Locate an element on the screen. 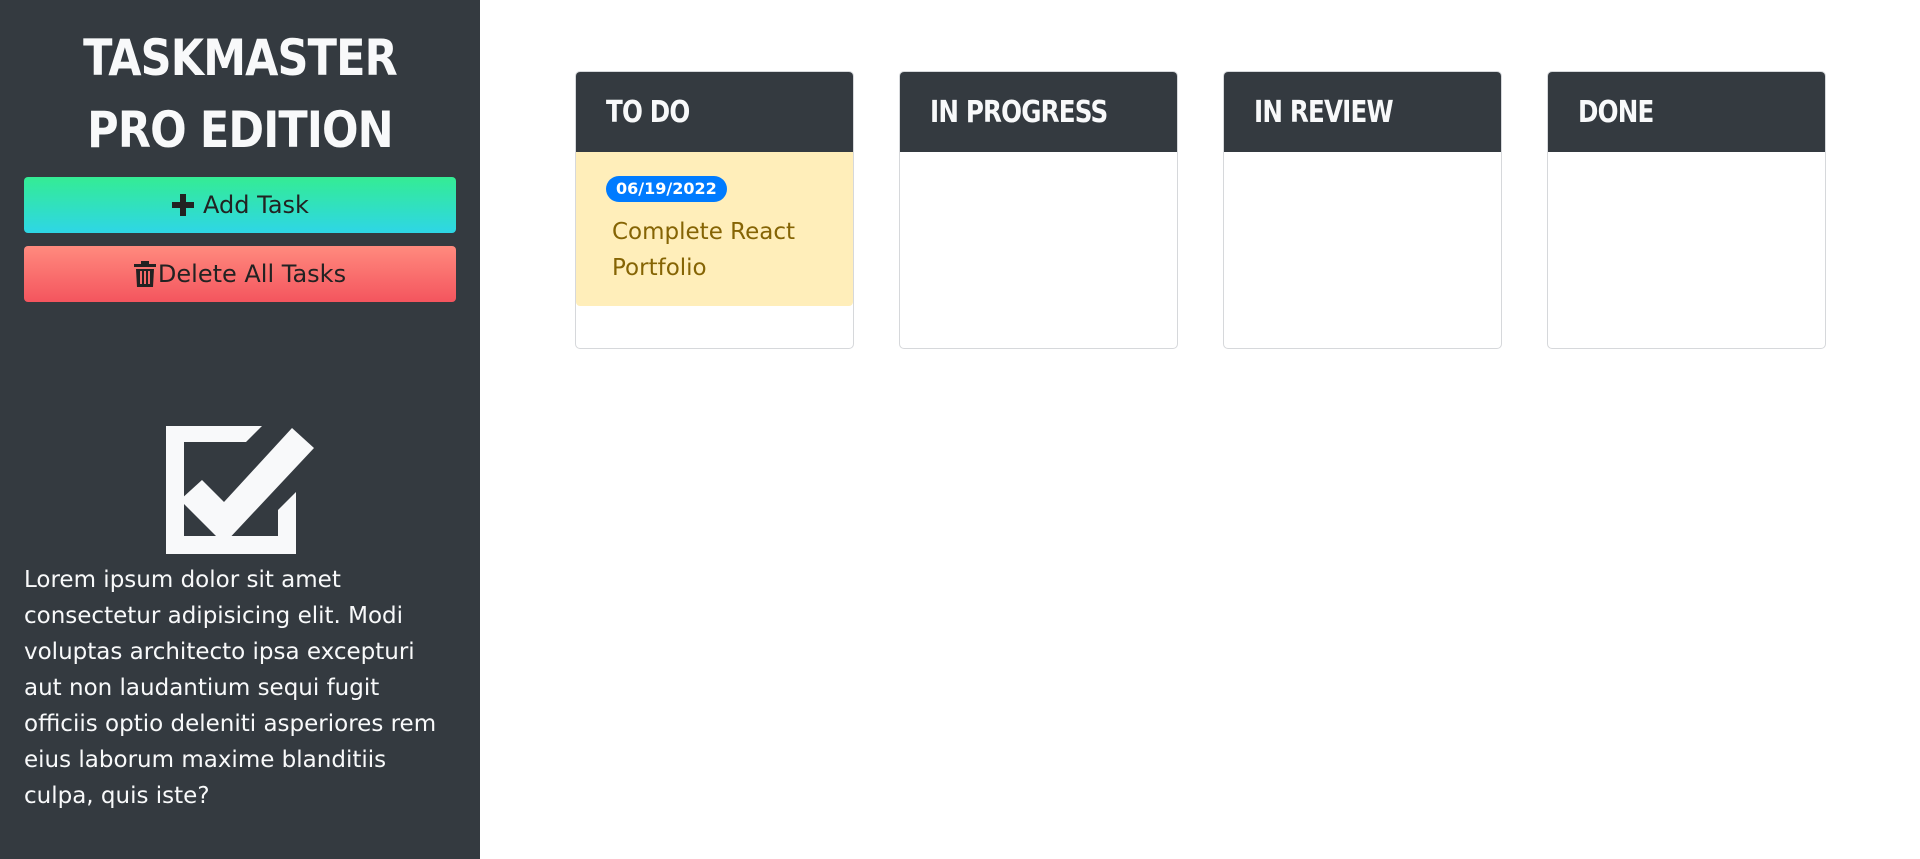 Image resolution: width=1920 pixels, height=859 pixels. task-card: 06/19/2022 Complete React Portfolio is located at coordinates (714, 229).